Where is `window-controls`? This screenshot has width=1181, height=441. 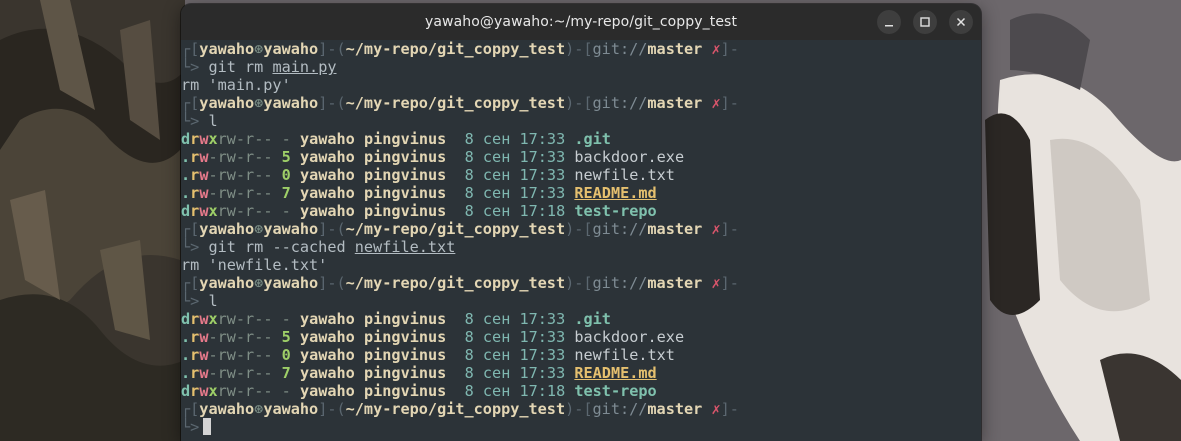 window-controls is located at coordinates (925, 22).